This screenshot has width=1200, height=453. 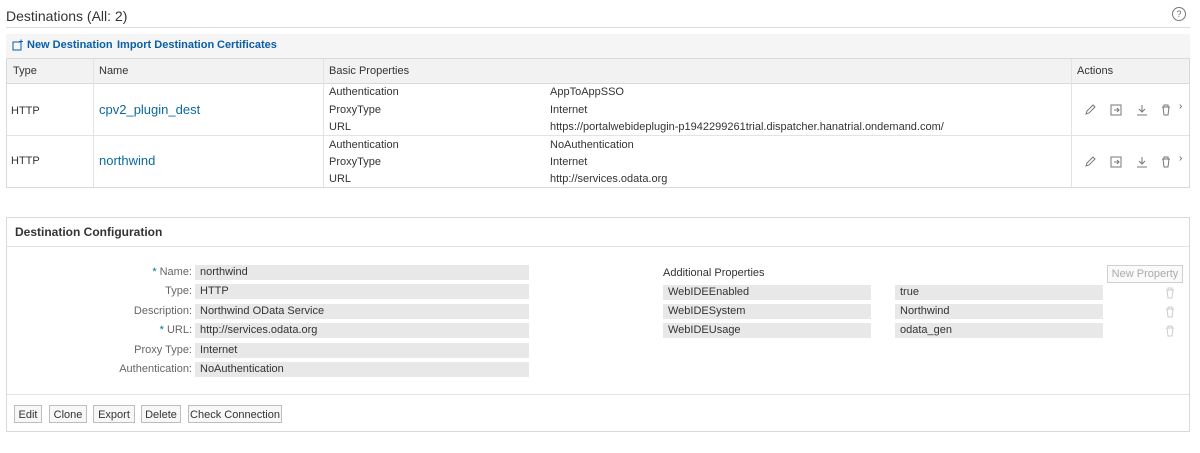 I want to click on prop-value: http://services.odata.org, so click(x=609, y=179).